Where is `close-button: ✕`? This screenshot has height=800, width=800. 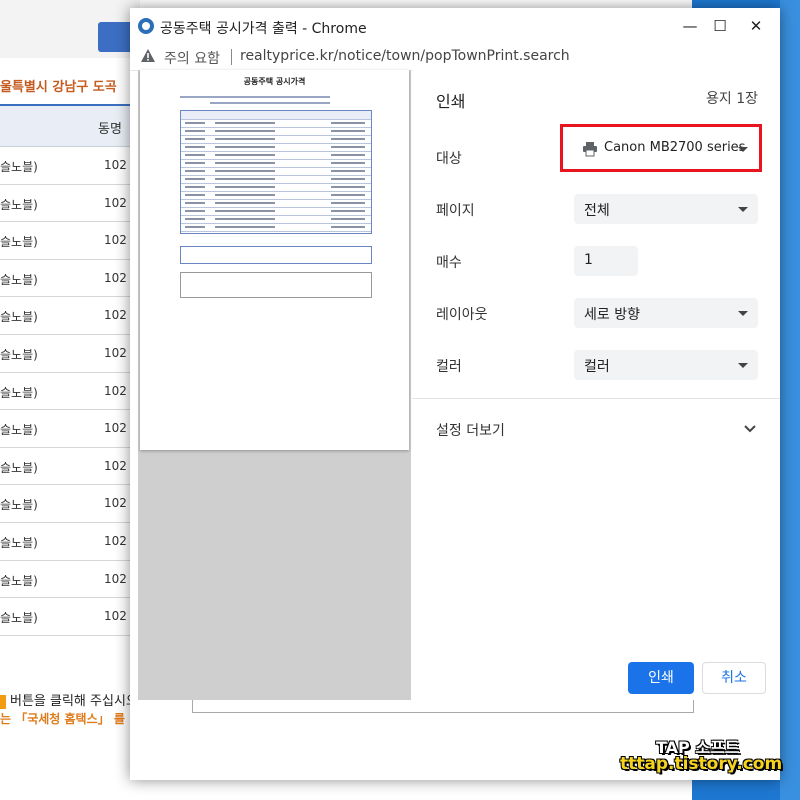
close-button: ✕ is located at coordinates (756, 26).